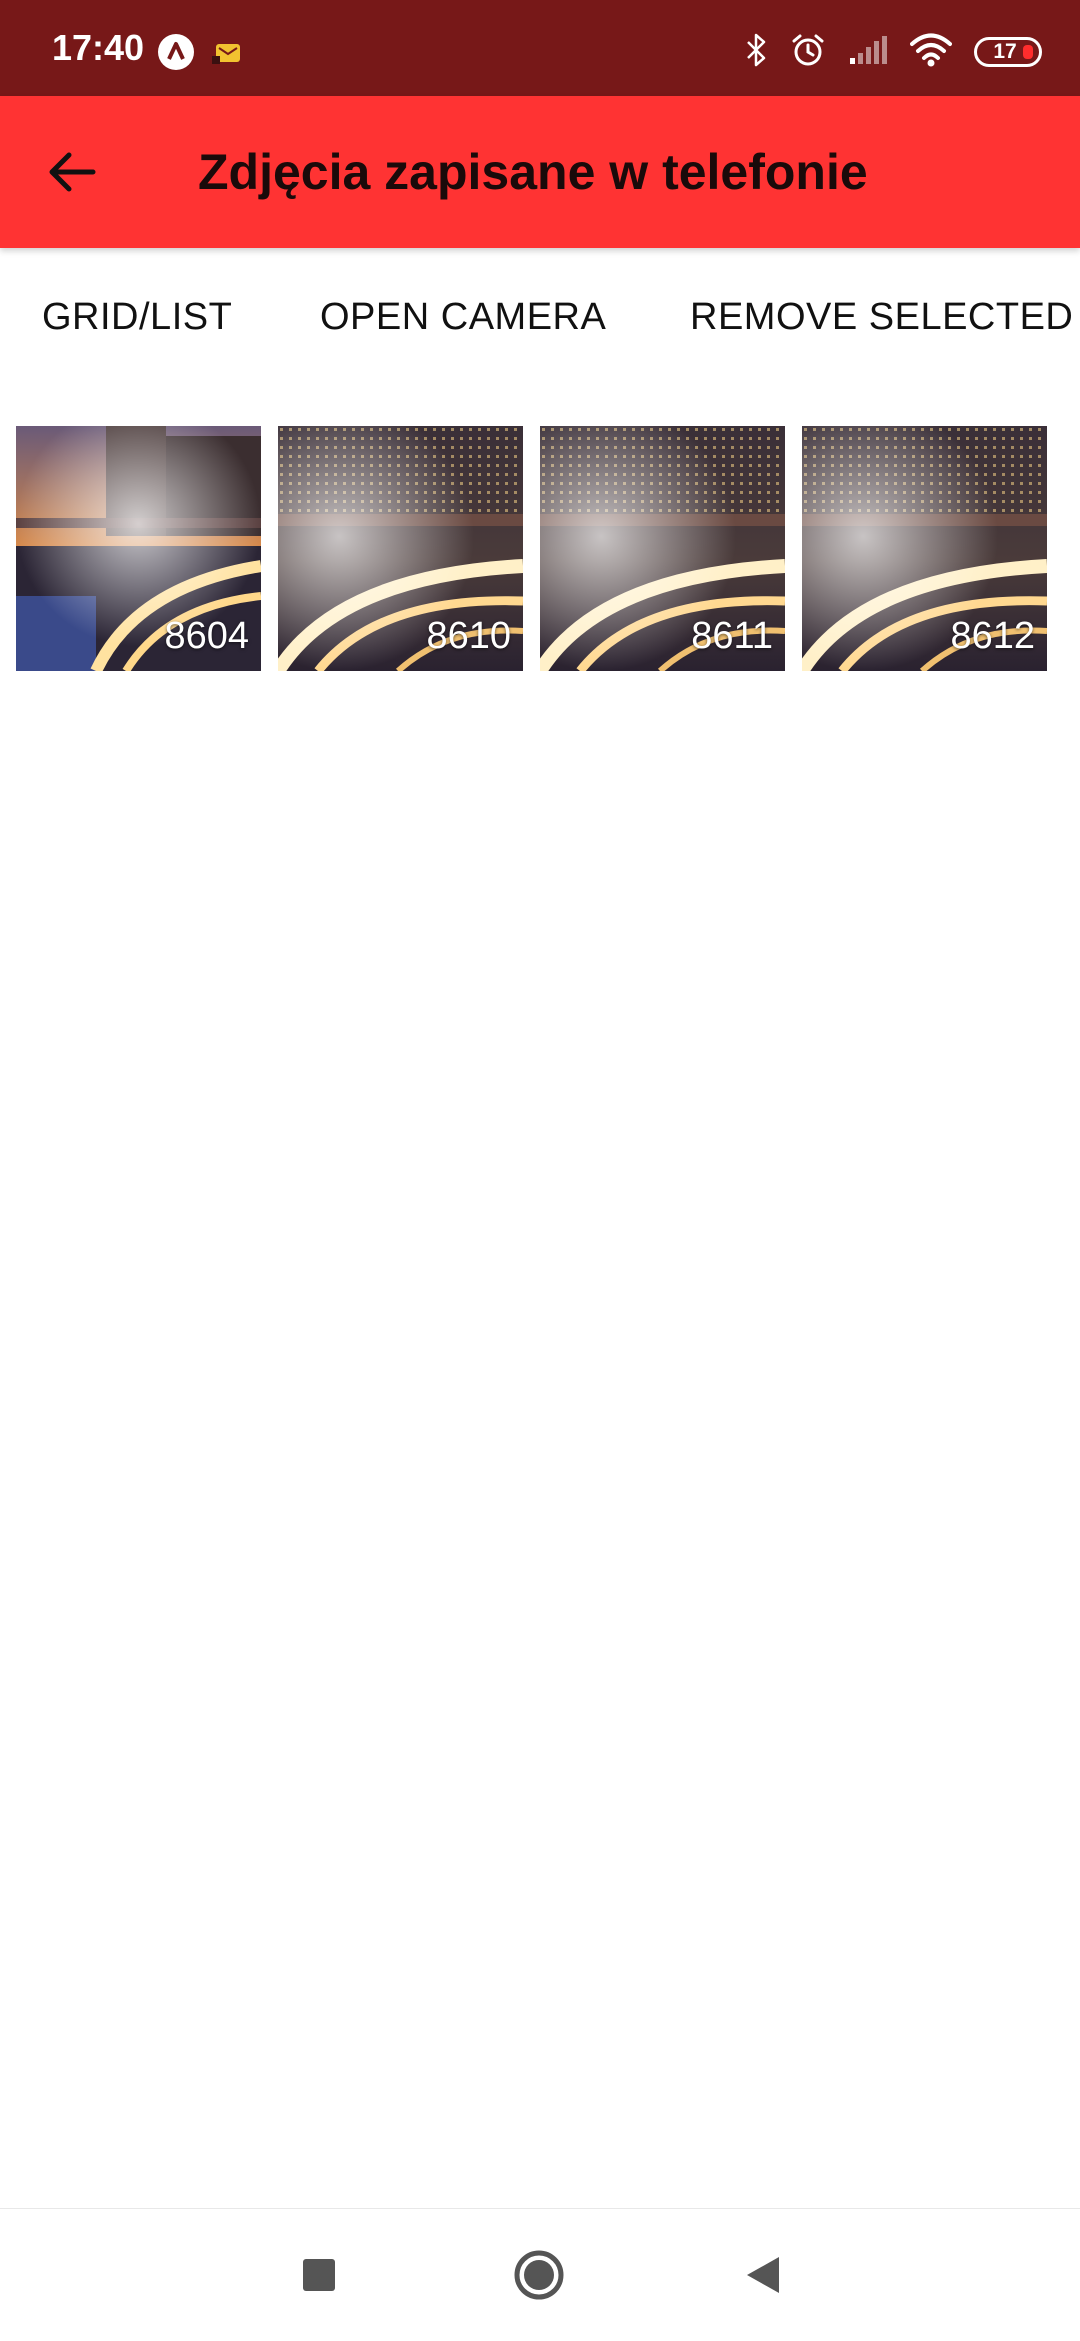 The height and width of the screenshot is (2341, 1080). Describe the element at coordinates (808, 52) in the screenshot. I see `alarm-icon` at that location.